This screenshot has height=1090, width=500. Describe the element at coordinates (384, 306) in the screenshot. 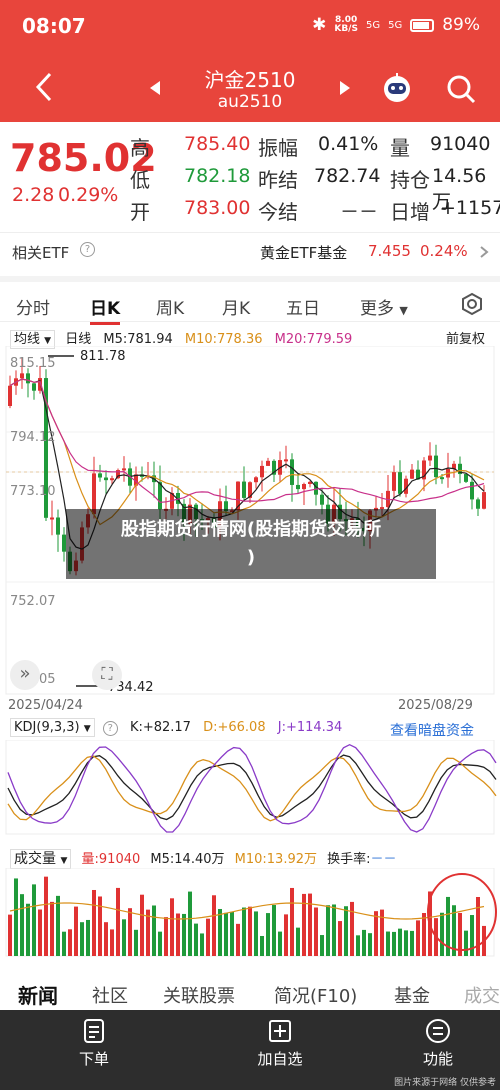

I see `tab-more: 更多 ▼` at that location.